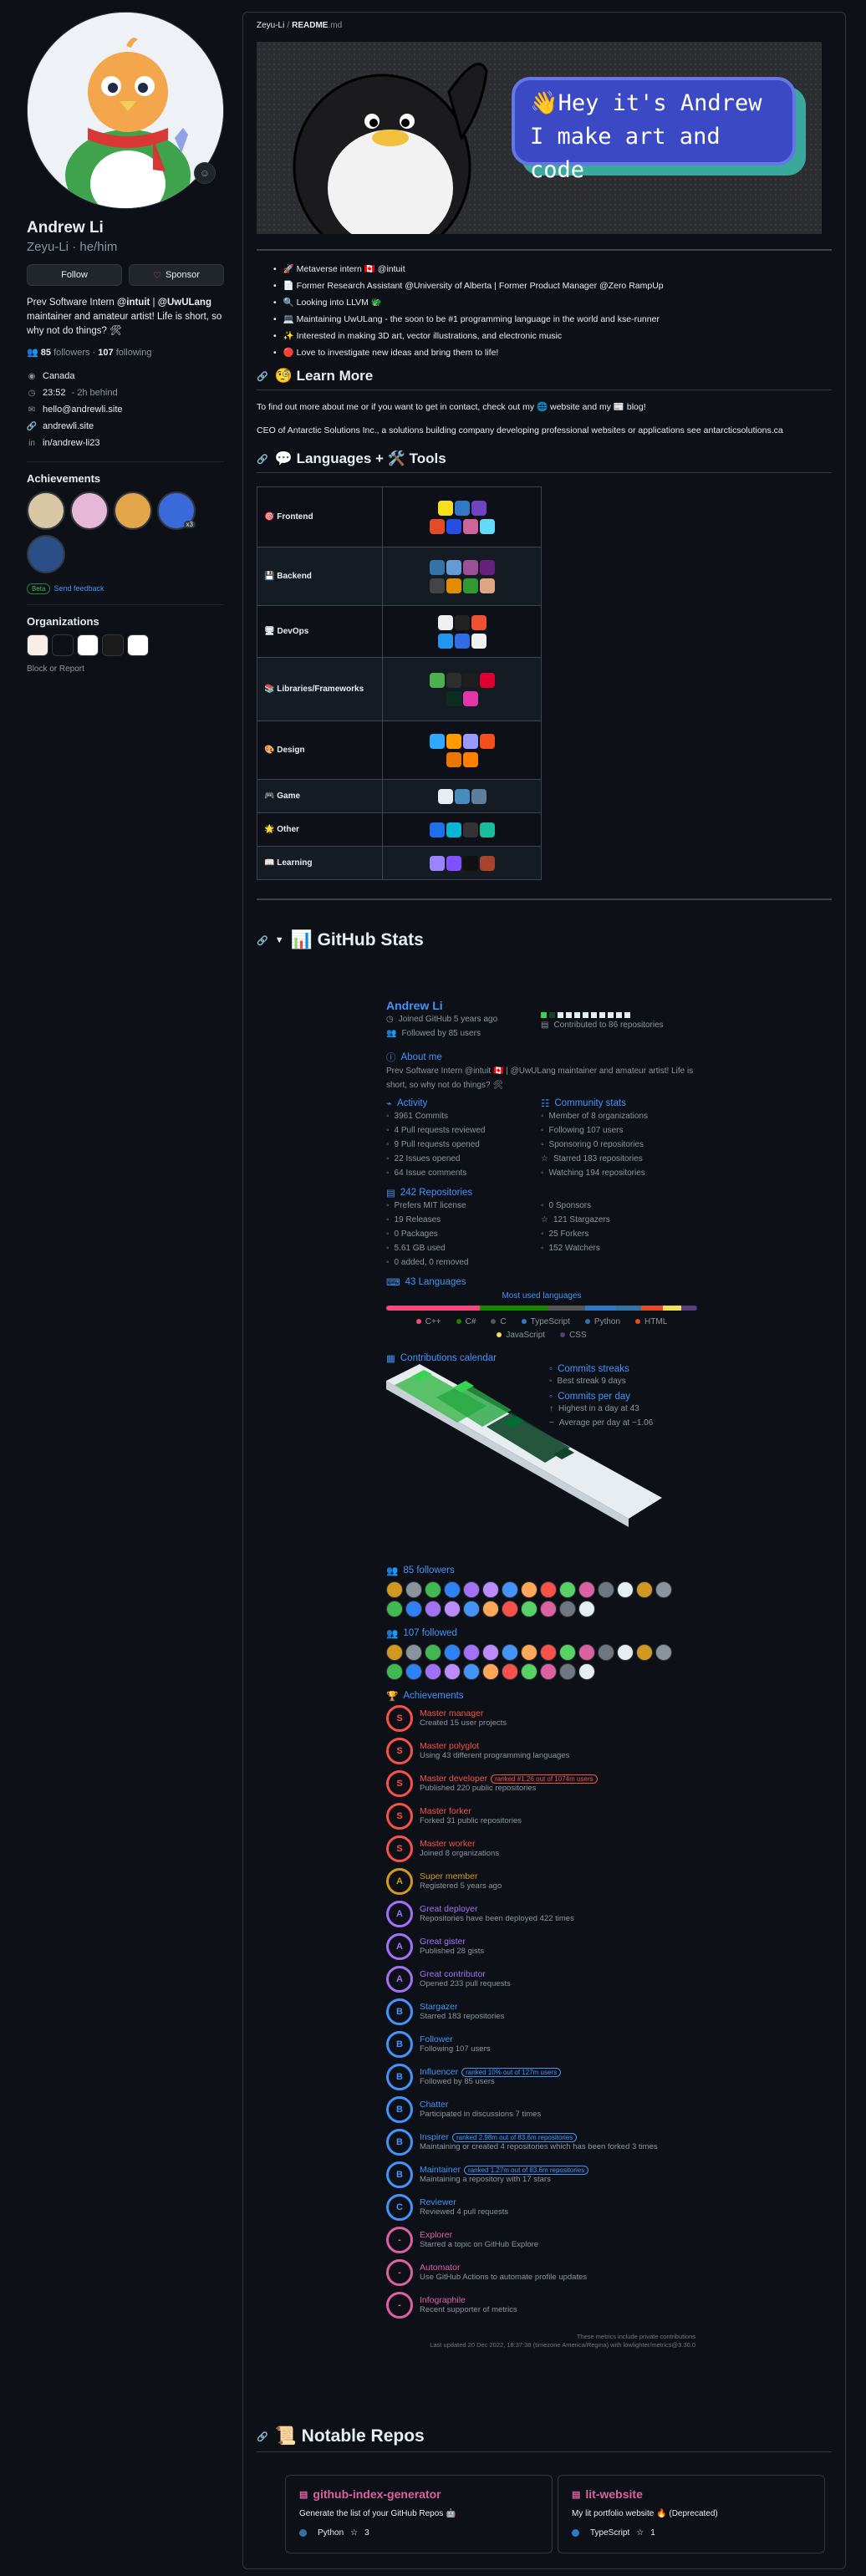  Describe the element at coordinates (78, 588) in the screenshot. I see `send-feedback-link: Send feedback` at that location.